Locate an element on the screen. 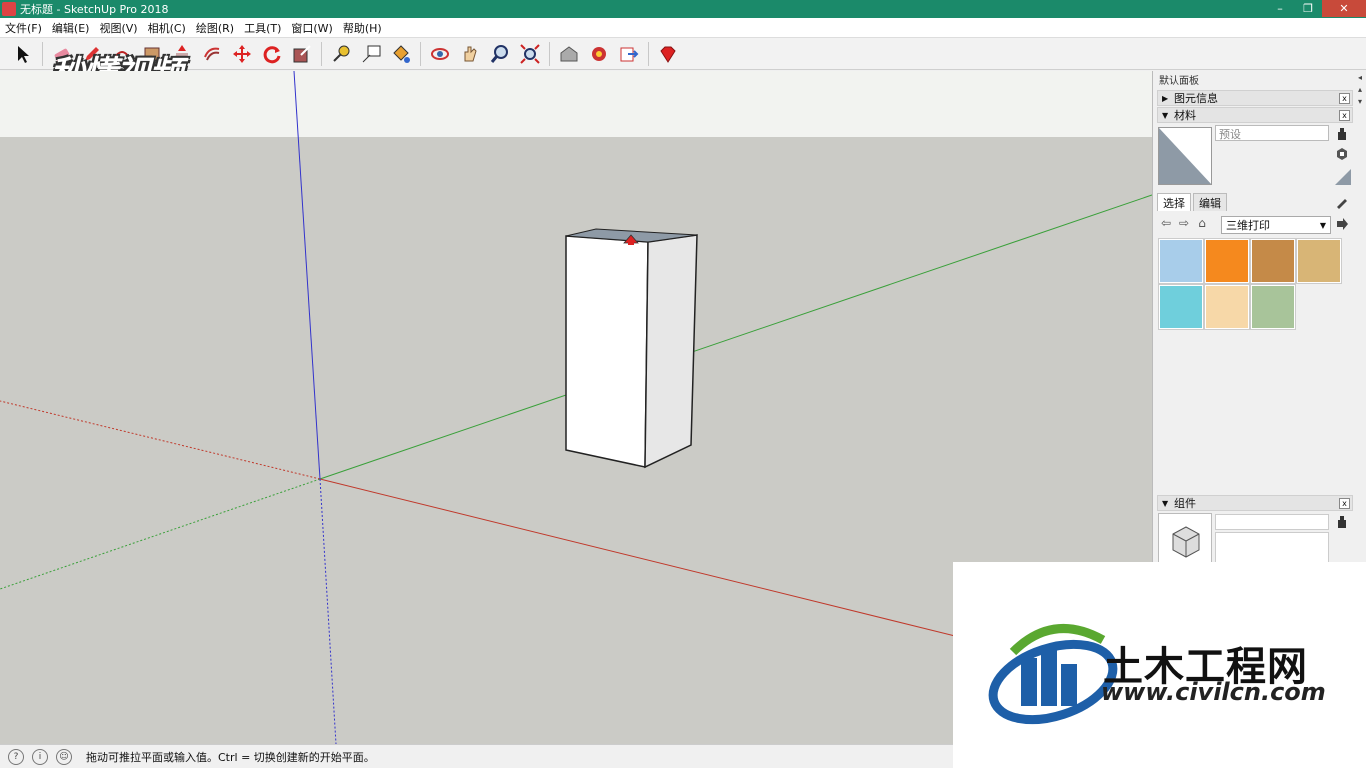 The height and width of the screenshot is (768, 1366). close-materials-button: x is located at coordinates (1344, 115).